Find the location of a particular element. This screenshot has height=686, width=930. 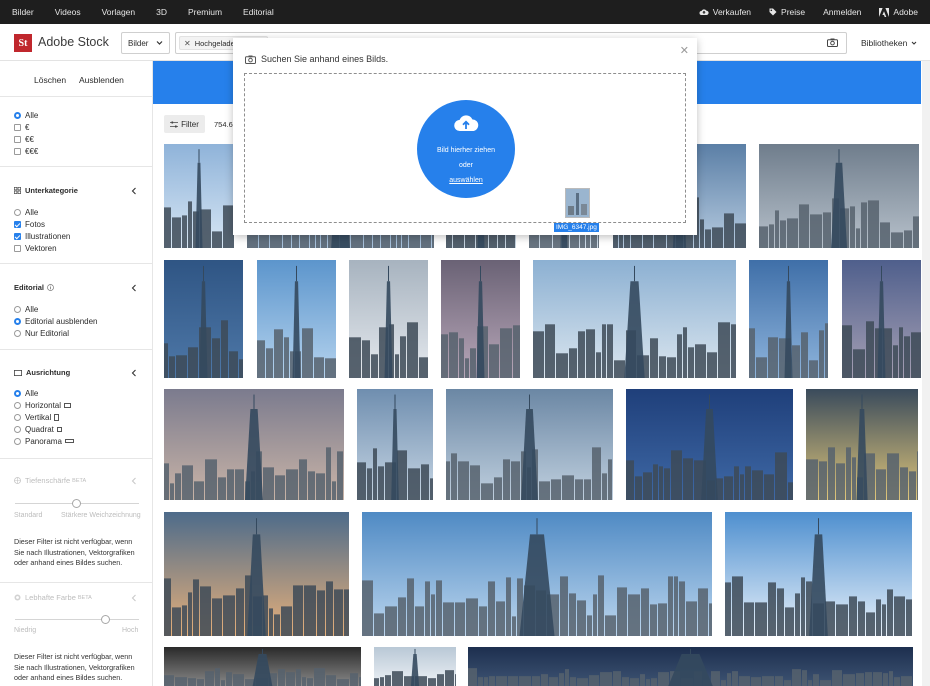

upload-cloud-icon is located at coordinates (466, 123).